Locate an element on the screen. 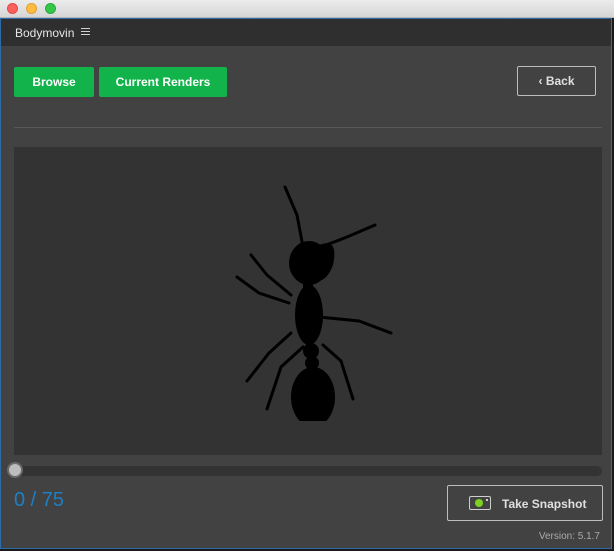  version-text: Version: 5.1.7 is located at coordinates (569, 536).